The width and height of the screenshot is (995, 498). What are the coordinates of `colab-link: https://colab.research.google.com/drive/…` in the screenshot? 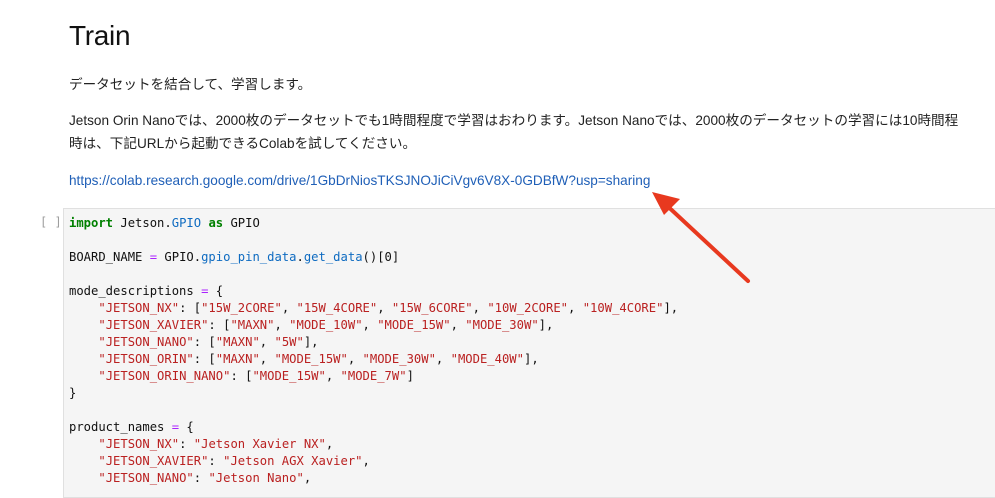 It's located at (359, 181).